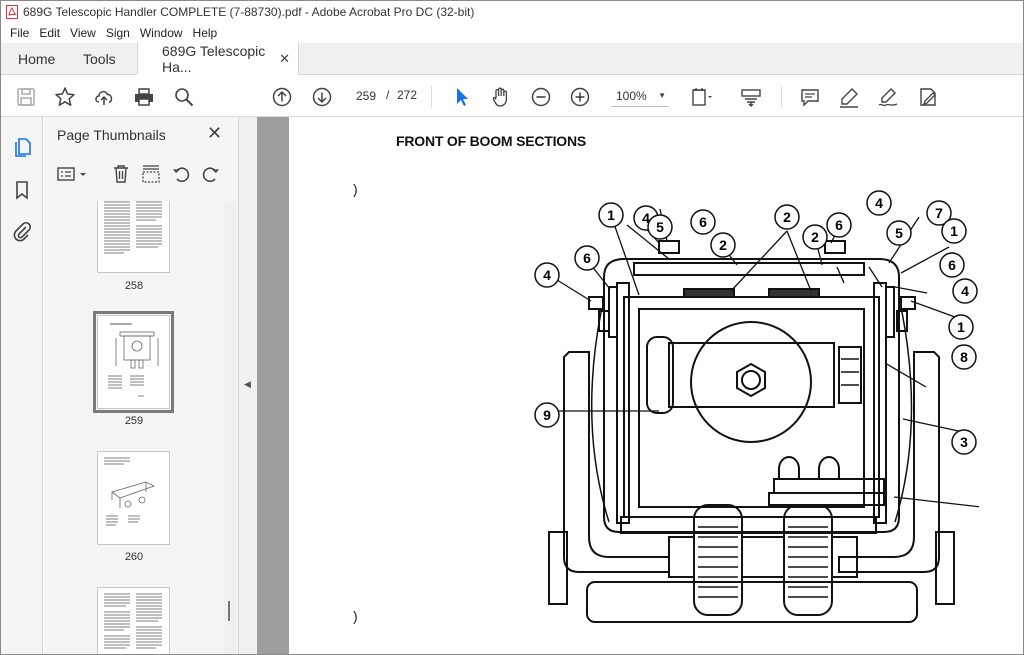 The width and height of the screenshot is (1024, 655). Describe the element at coordinates (65, 97) in the screenshot. I see `star-bookmark-icon` at that location.